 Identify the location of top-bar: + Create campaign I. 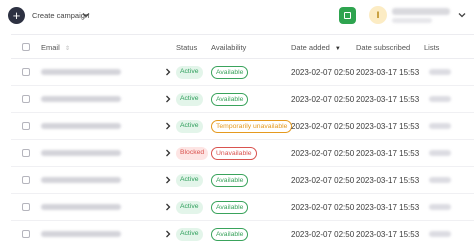
(237, 17).